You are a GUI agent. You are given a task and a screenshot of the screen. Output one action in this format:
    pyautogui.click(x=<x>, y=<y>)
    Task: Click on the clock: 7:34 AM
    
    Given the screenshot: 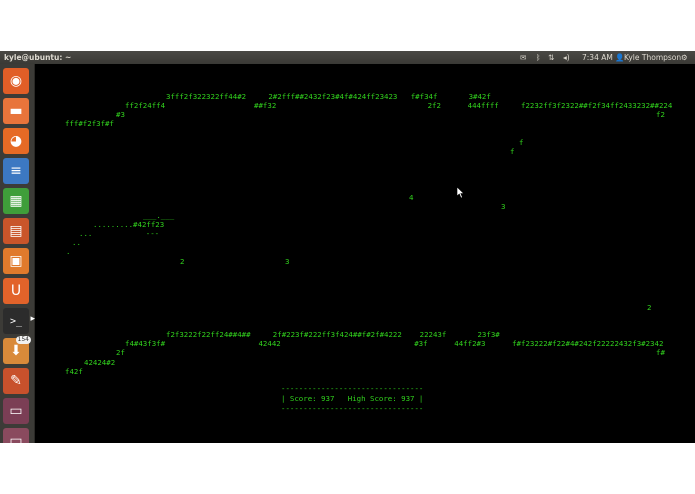 What is the action you would take?
    pyautogui.click(x=597, y=57)
    